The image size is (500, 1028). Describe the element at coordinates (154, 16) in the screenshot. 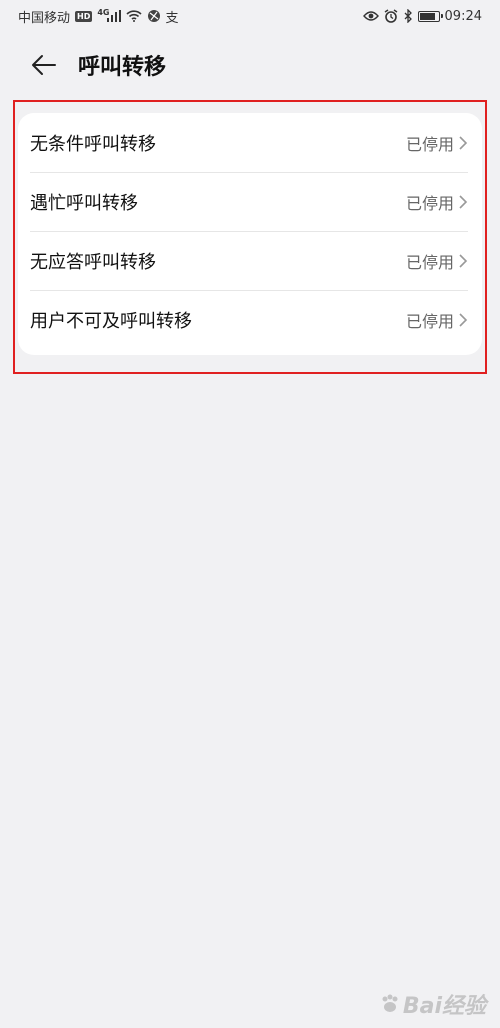

I see `location-ball-icon` at that location.